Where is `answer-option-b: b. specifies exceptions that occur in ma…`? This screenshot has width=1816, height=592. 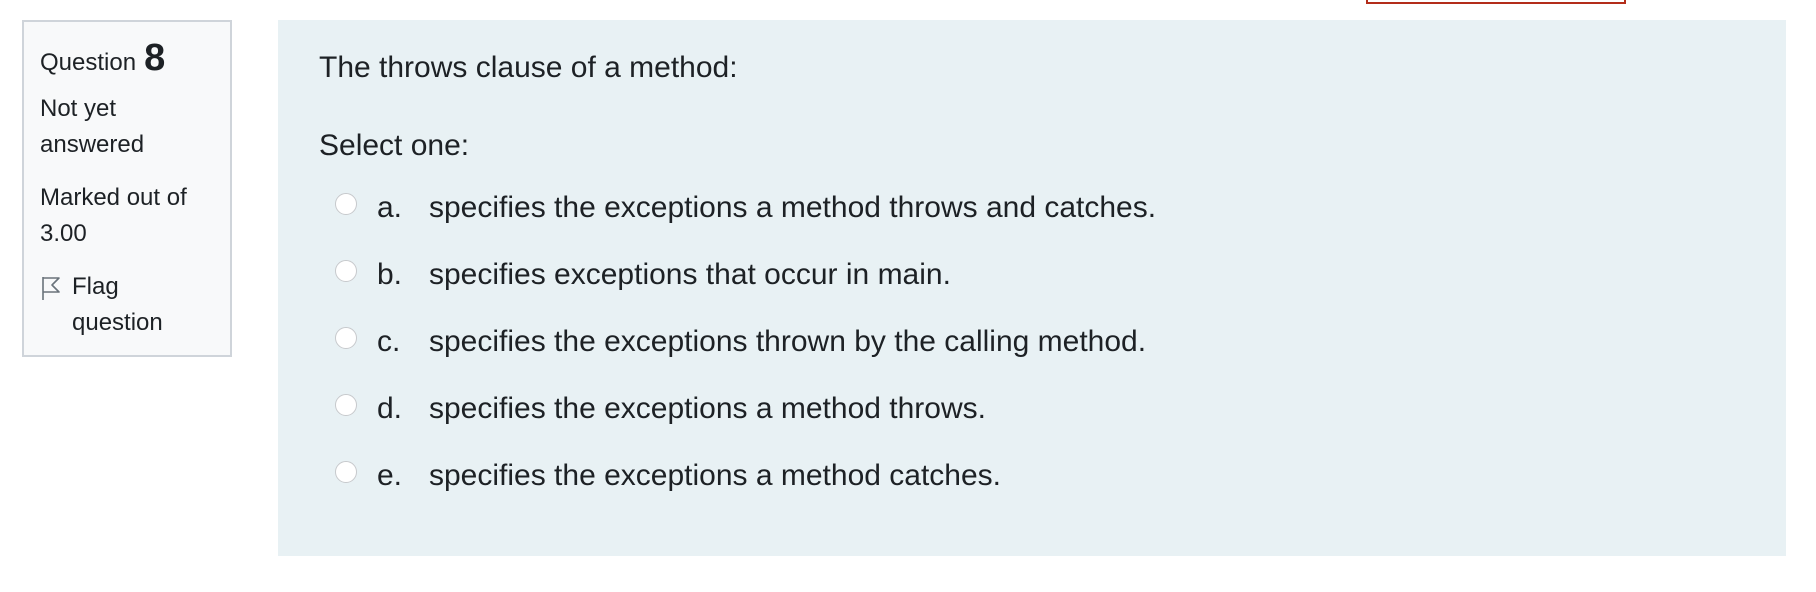
answer-option-b: b. specifies exceptions that occur in ma… is located at coordinates (1032, 274).